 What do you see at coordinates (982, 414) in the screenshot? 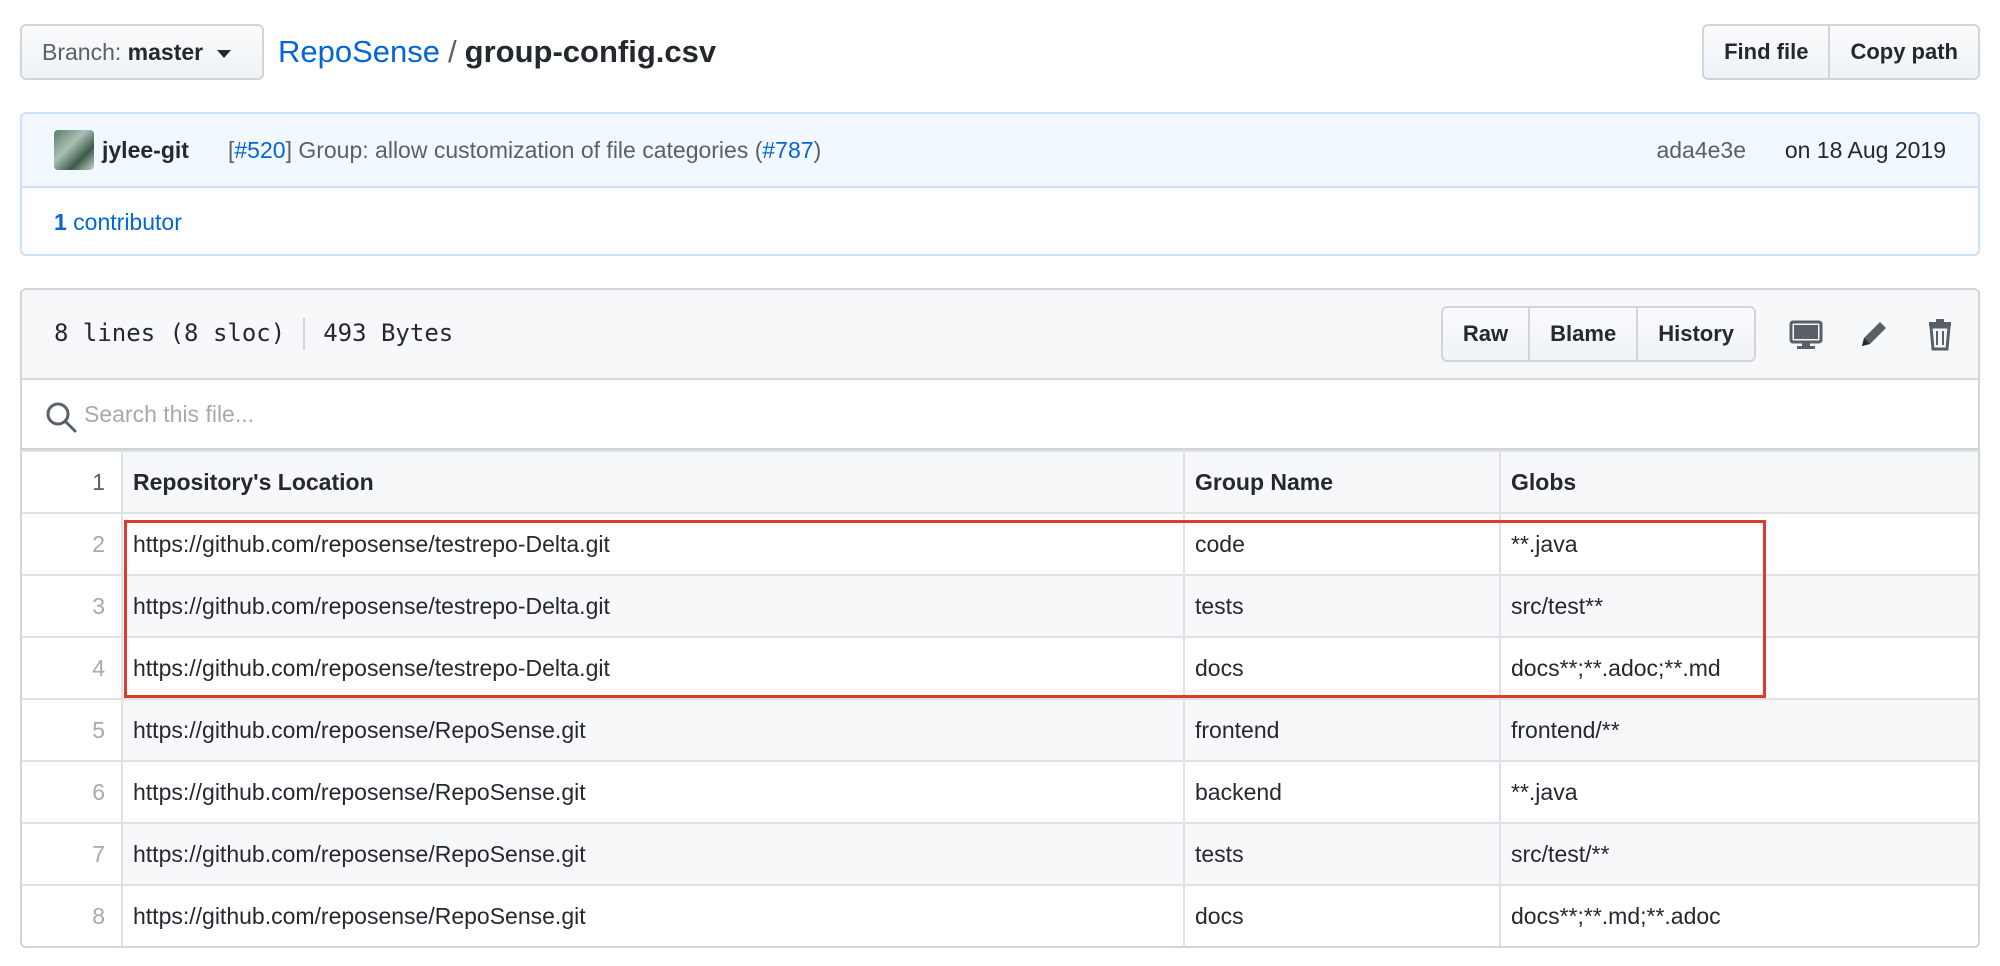
I see `search-input` at bounding box center [982, 414].